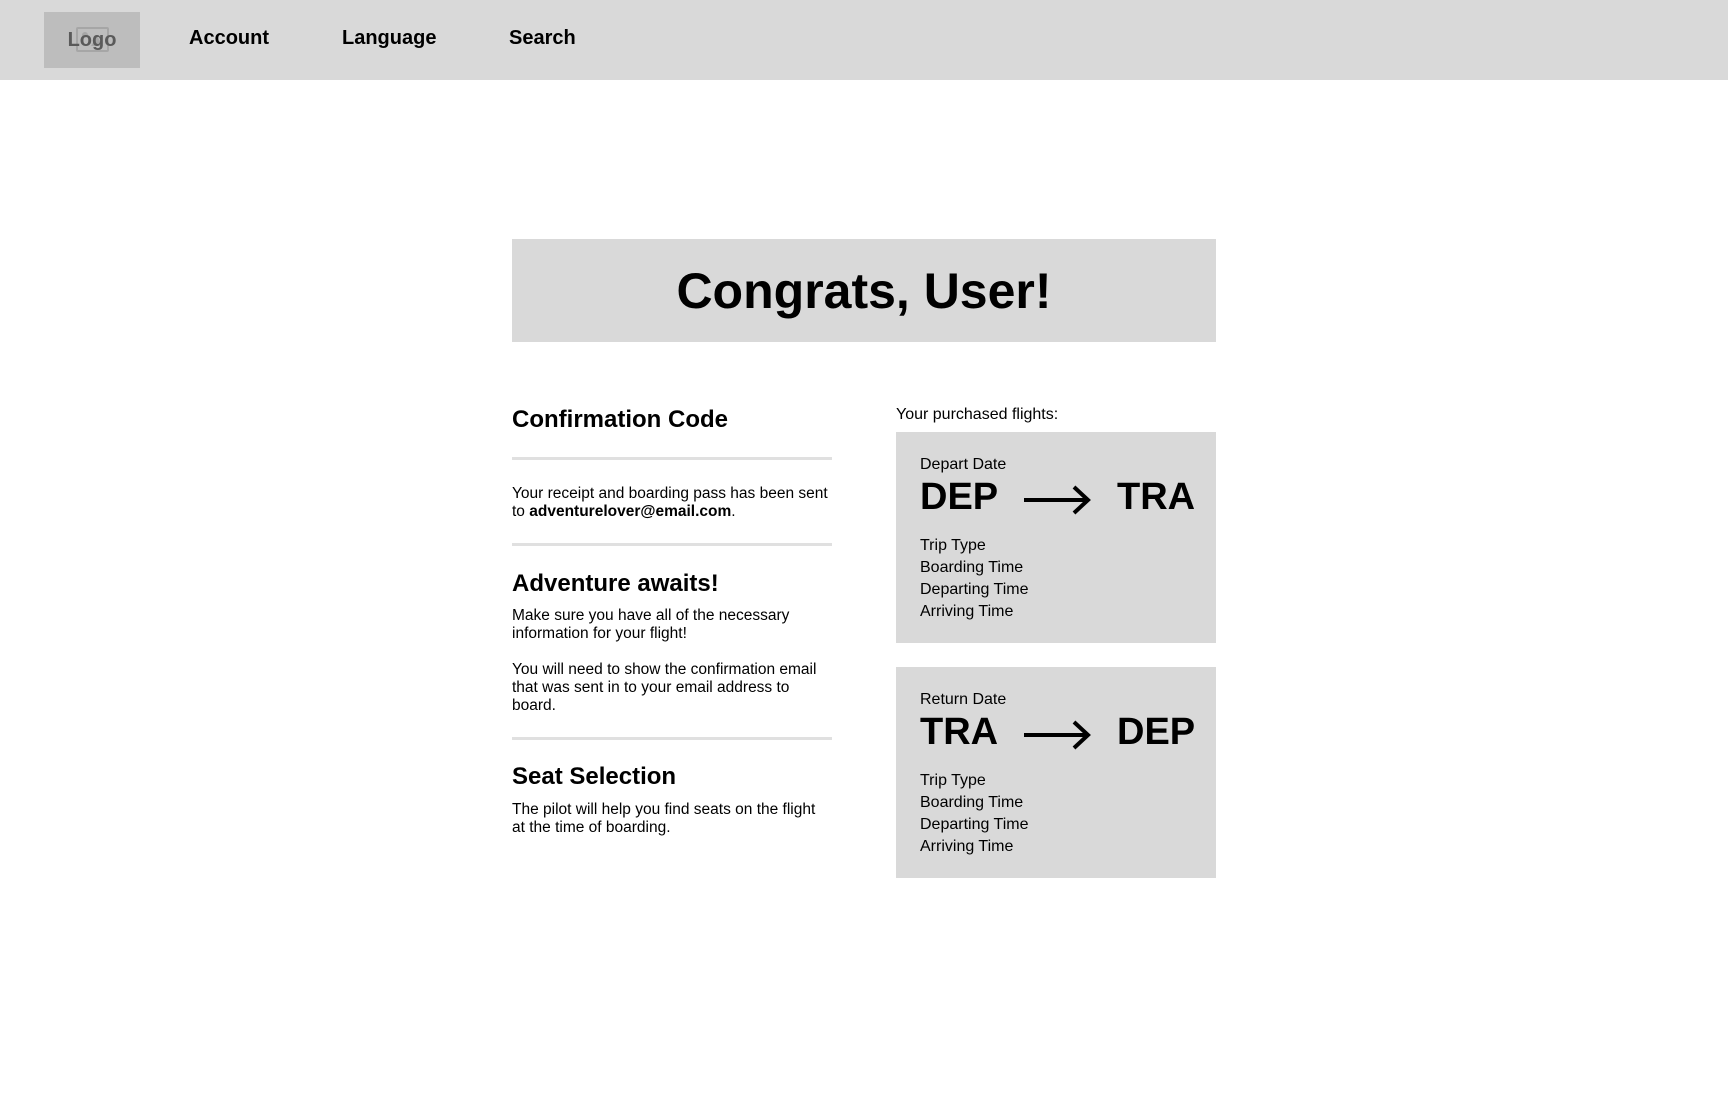 The width and height of the screenshot is (1728, 1117). Describe the element at coordinates (389, 38) in the screenshot. I see `nav-language: Language` at that location.